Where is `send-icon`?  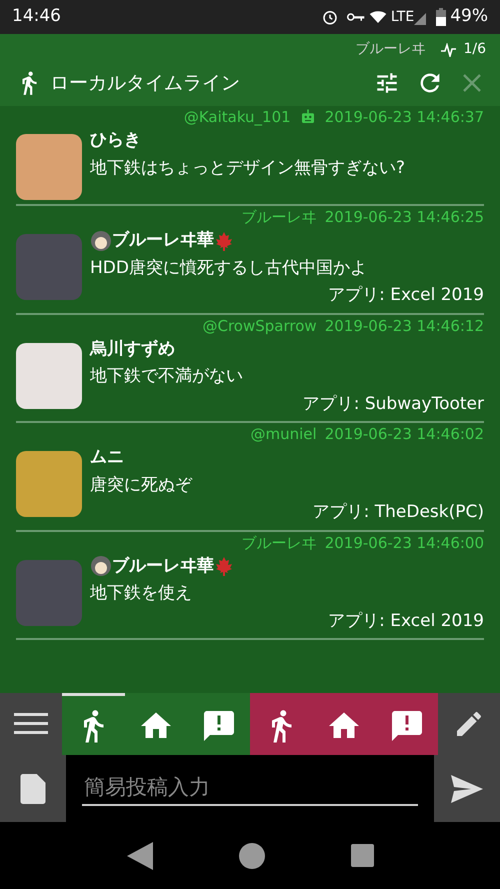
send-icon is located at coordinates (467, 788).